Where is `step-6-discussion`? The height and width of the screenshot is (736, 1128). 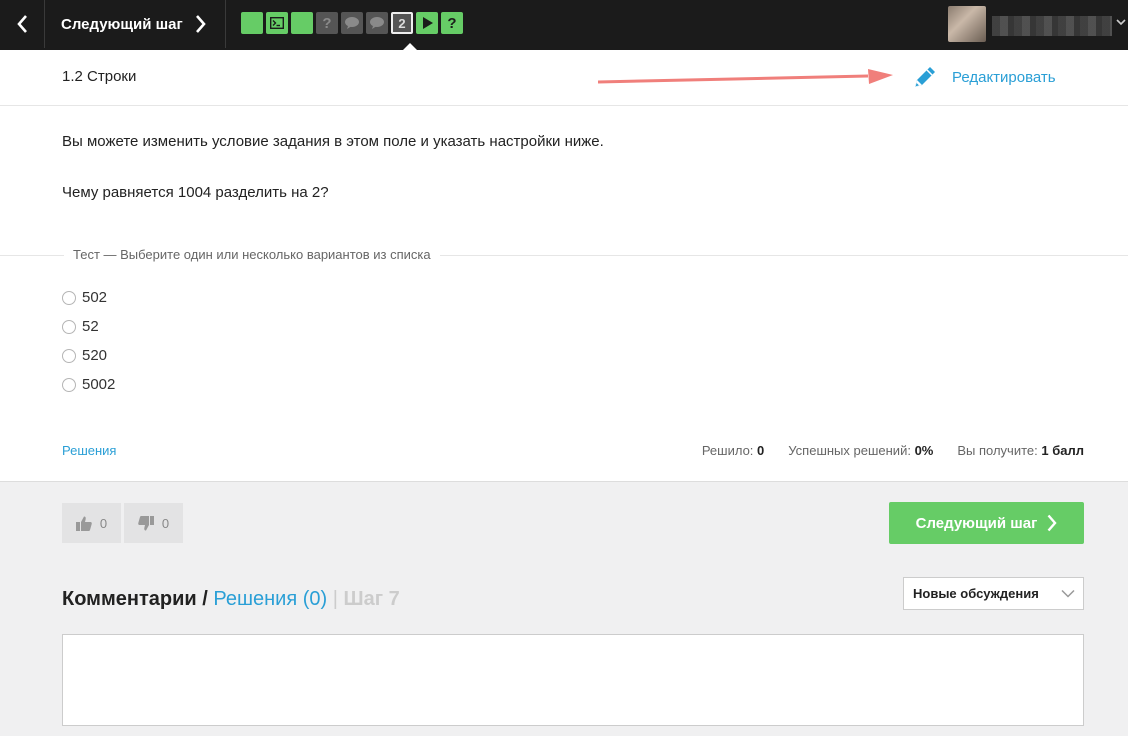 step-6-discussion is located at coordinates (377, 23).